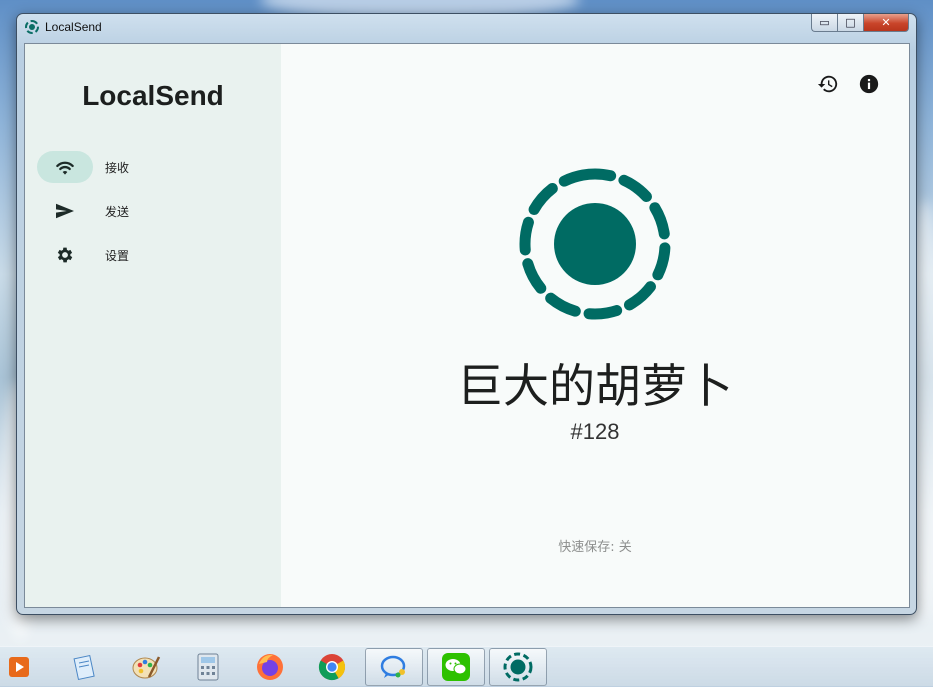 Image resolution: width=933 pixels, height=687 pixels. Describe the element at coordinates (65, 211) in the screenshot. I see `send-icon` at that location.